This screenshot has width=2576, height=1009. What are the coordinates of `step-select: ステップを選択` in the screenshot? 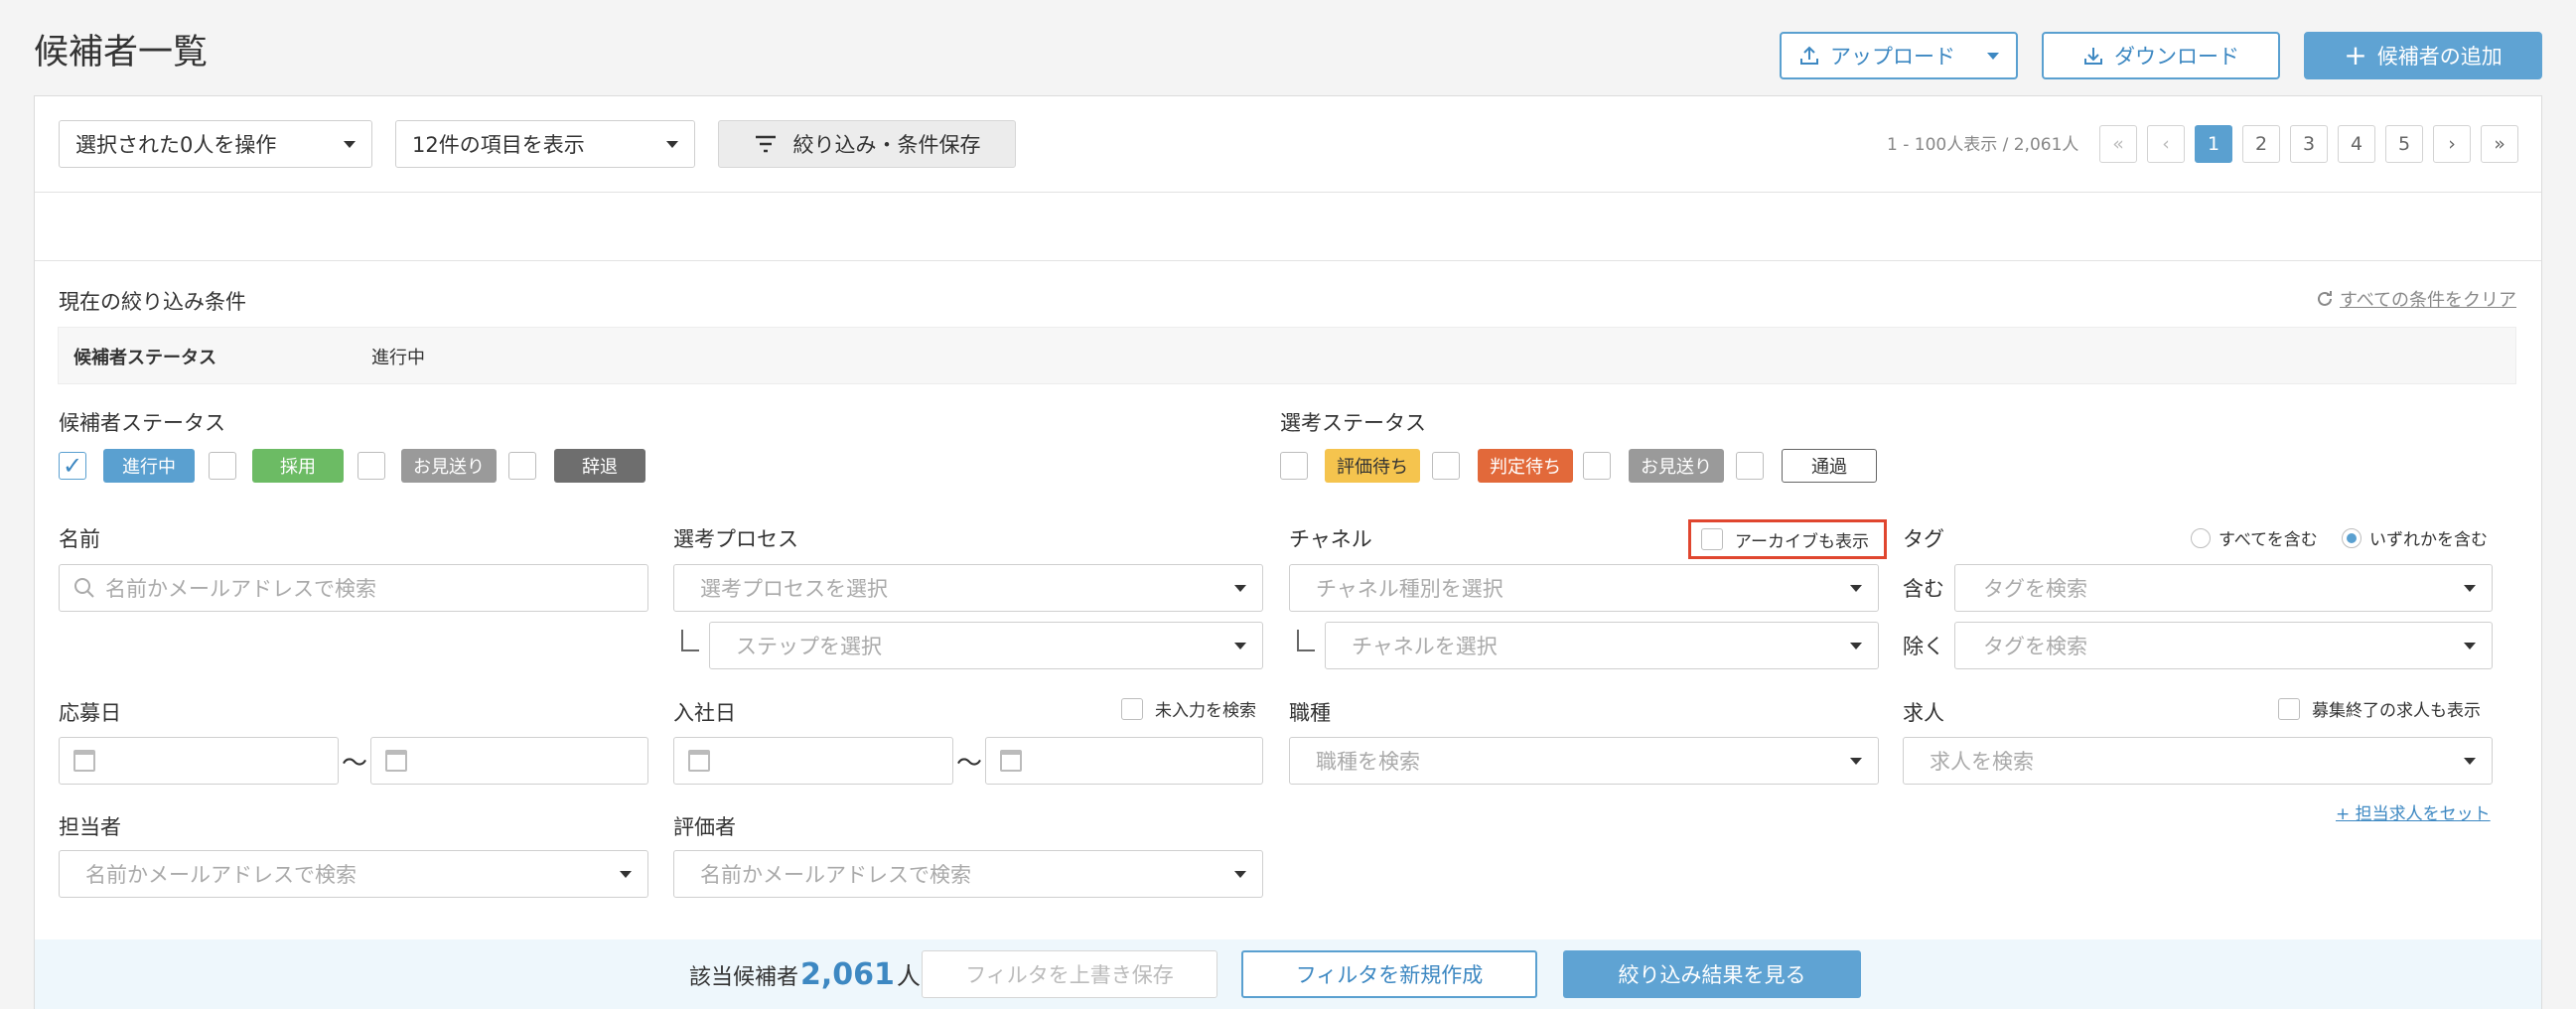 It's located at (986, 646).